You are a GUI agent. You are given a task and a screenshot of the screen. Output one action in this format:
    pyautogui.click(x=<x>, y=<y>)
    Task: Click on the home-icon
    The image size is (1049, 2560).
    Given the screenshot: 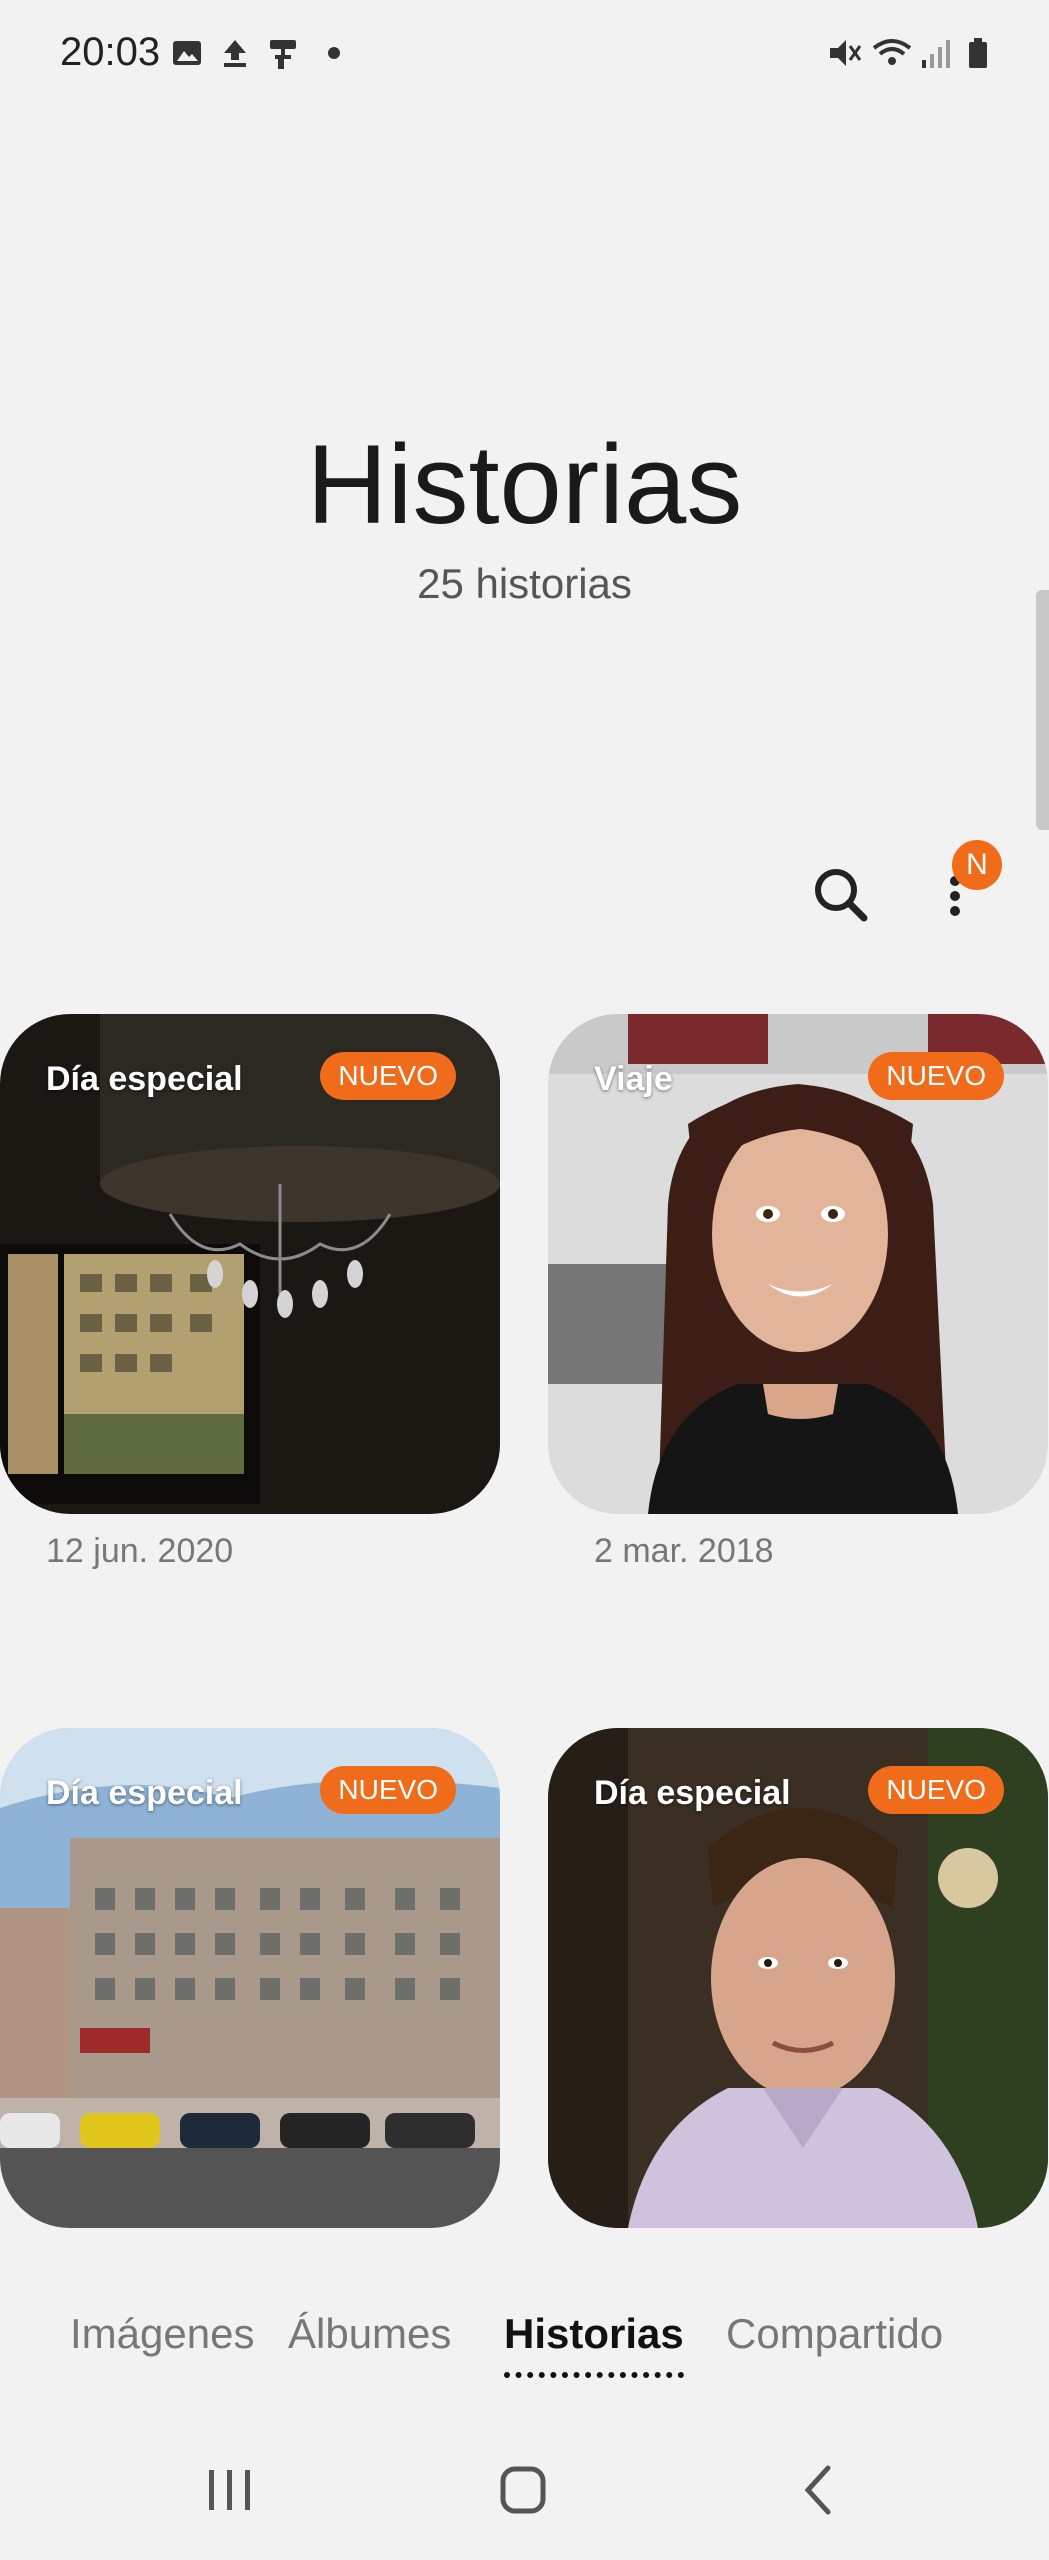 What is the action you would take?
    pyautogui.click(x=523, y=2490)
    